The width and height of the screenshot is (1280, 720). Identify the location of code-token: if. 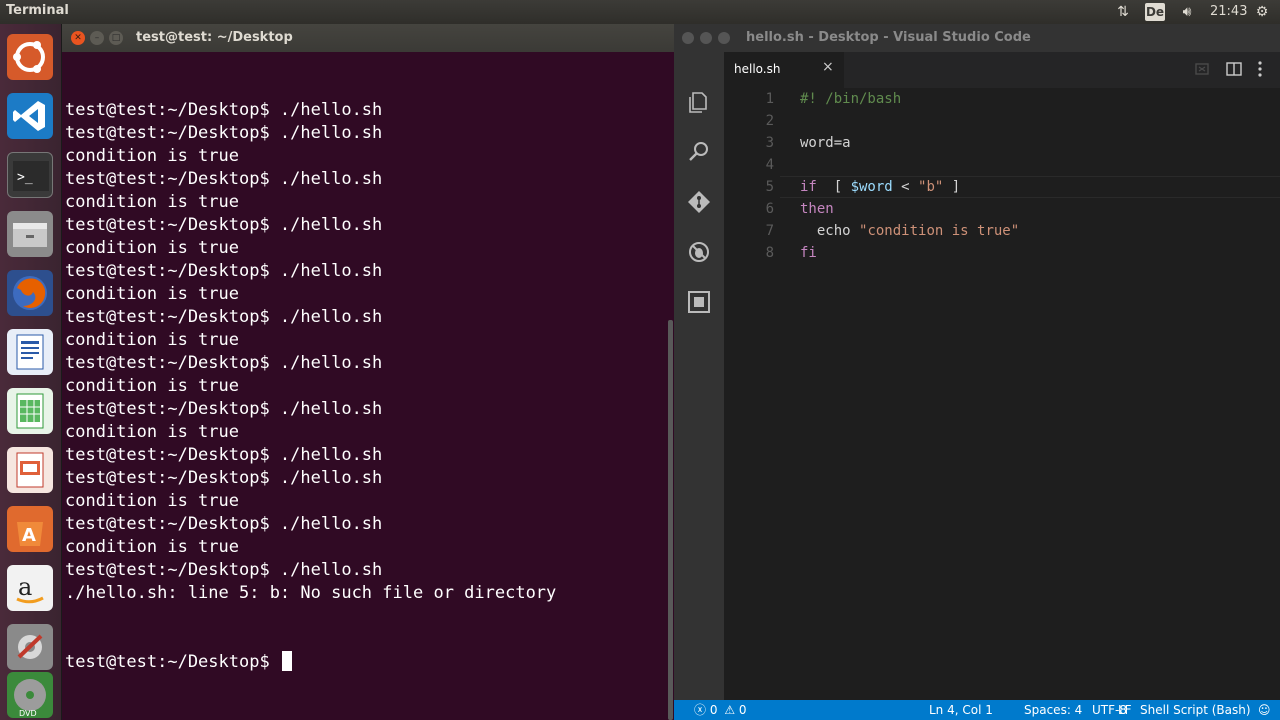
(808, 187).